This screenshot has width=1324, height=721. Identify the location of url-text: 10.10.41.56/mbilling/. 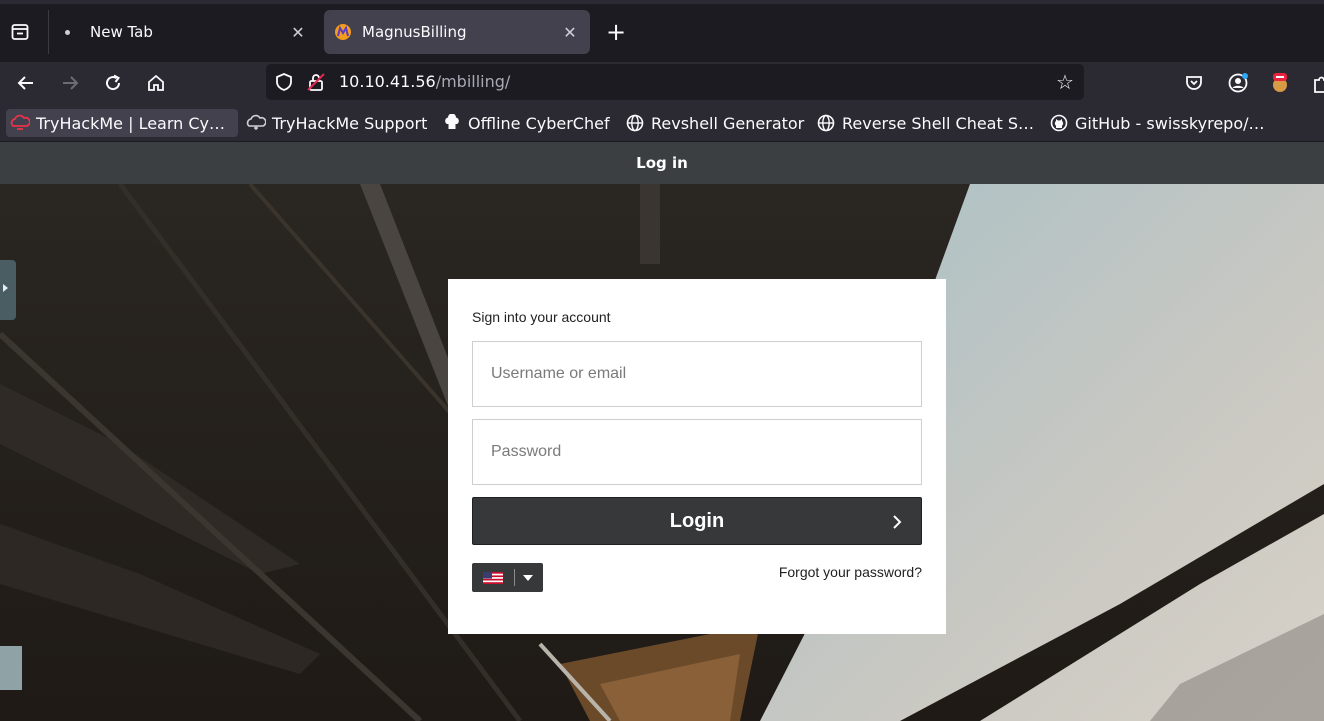
(424, 81).